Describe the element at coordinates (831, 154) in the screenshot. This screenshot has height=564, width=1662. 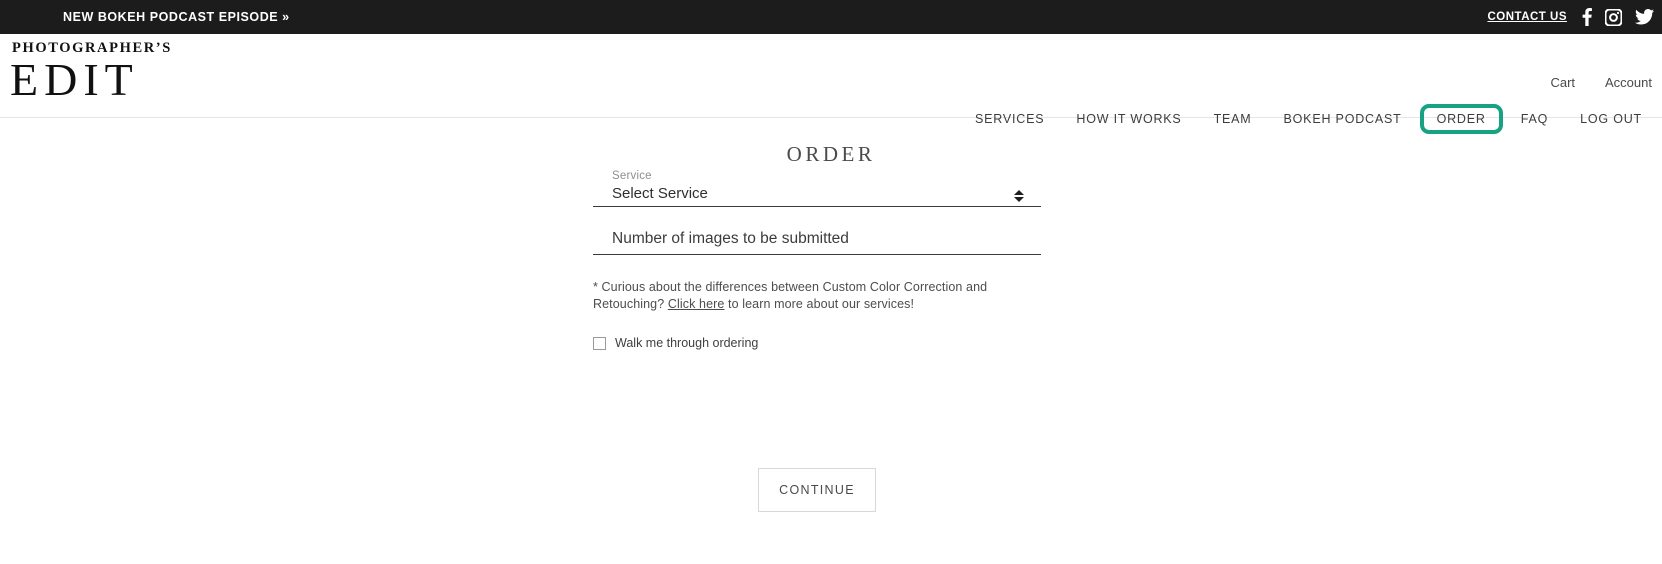
I see `page-title: ORDER` at that location.